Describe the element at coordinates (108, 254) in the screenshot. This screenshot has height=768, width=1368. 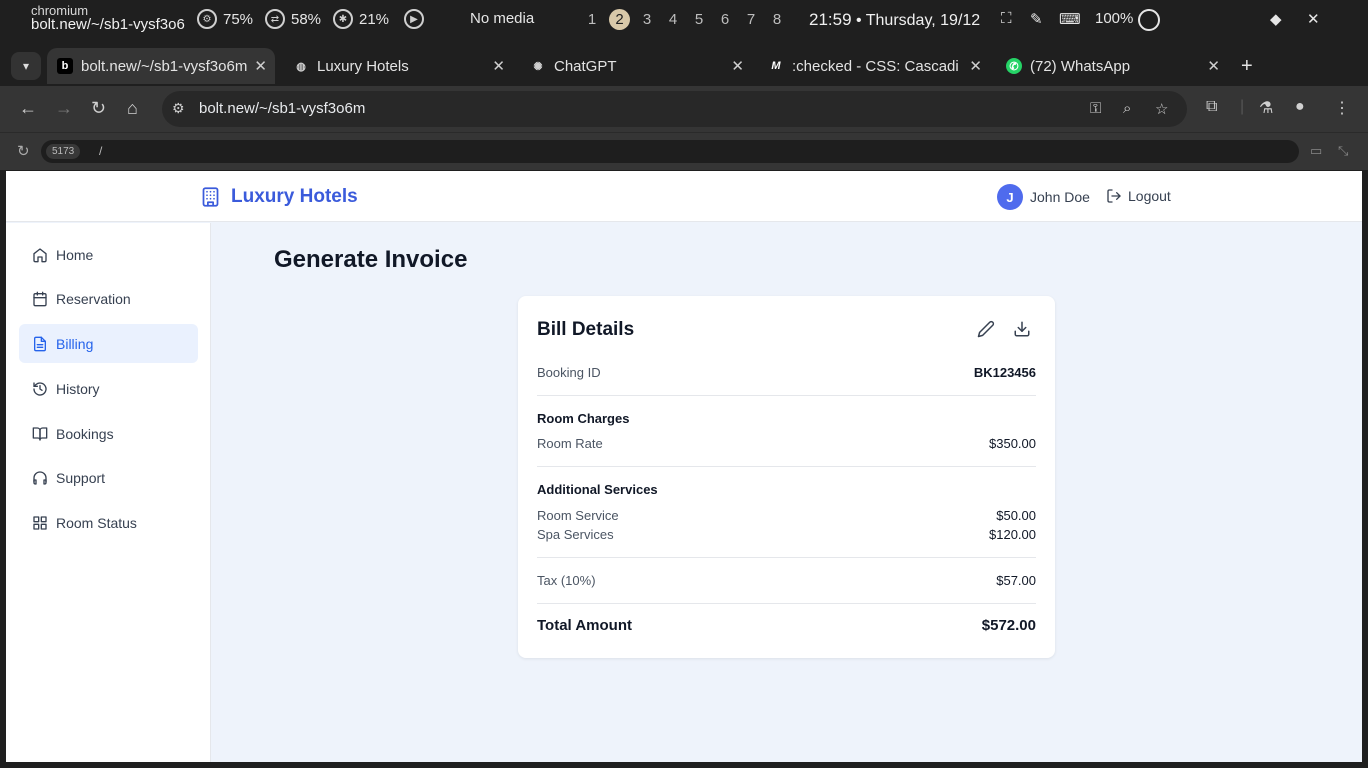
I see `sidebar-item-home: Home` at that location.